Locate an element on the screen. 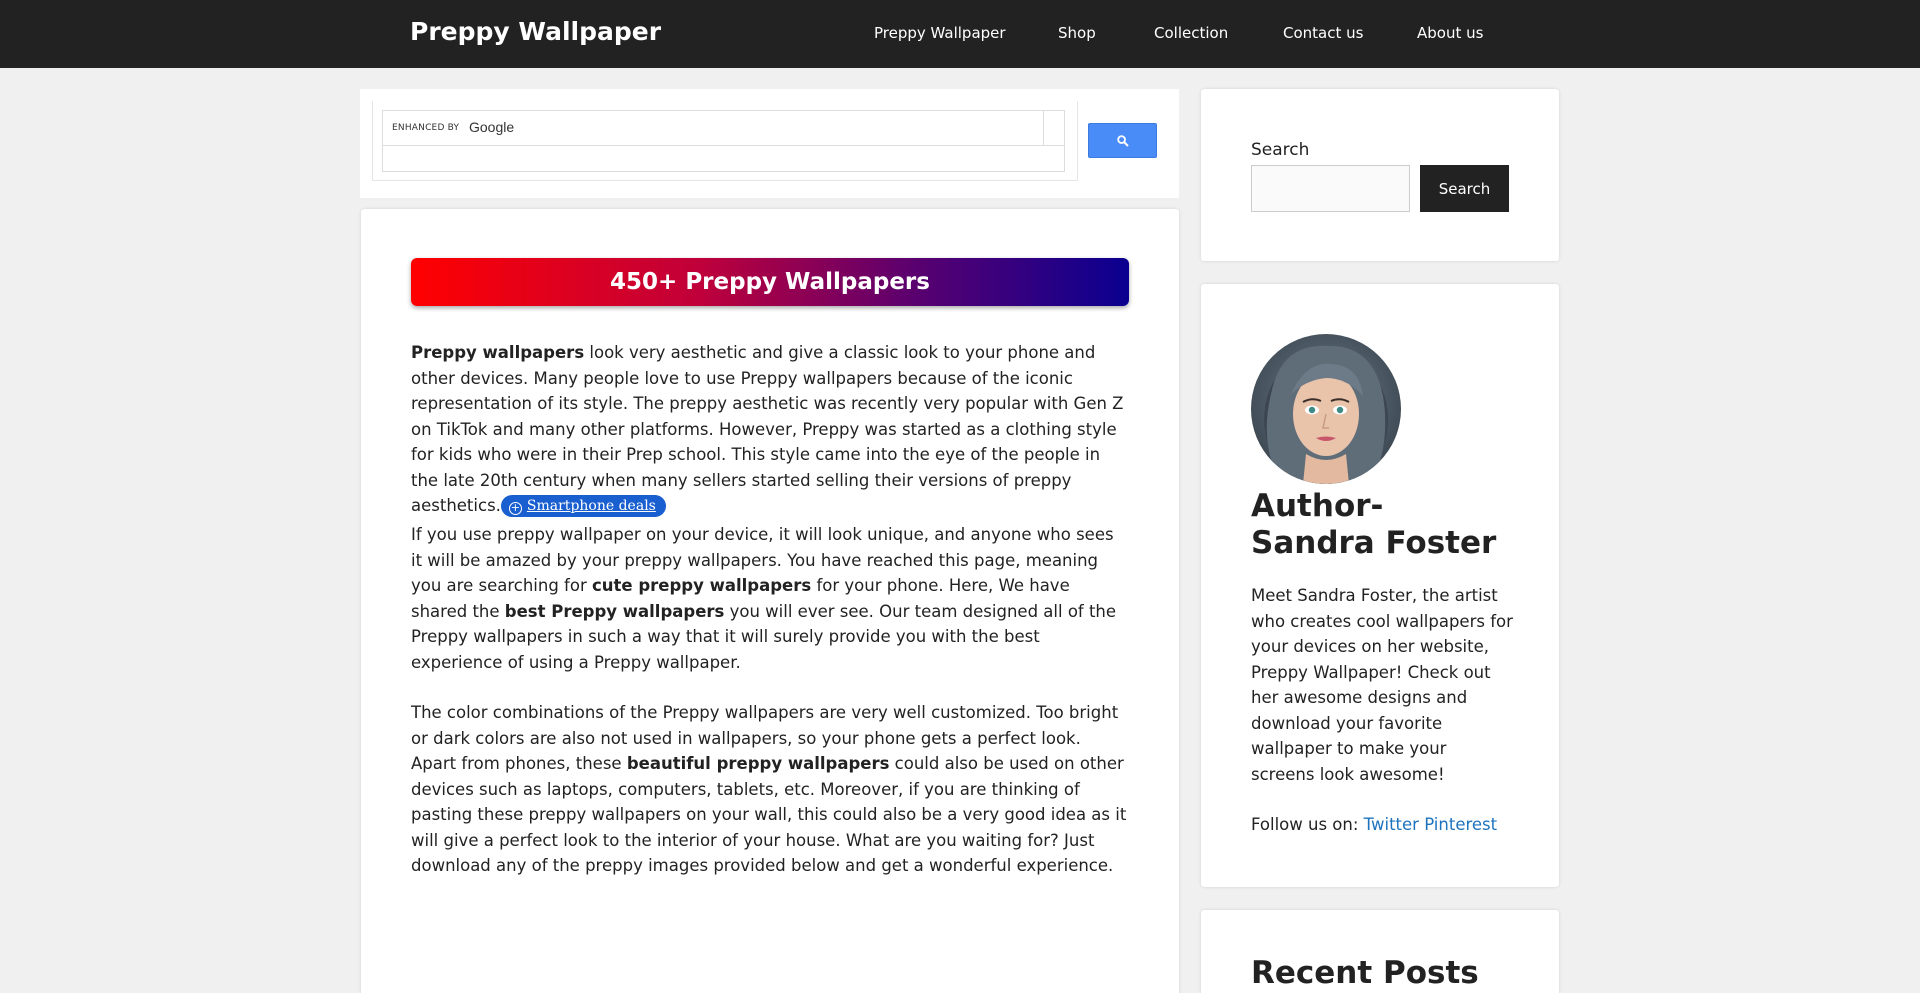 Image resolution: width=1920 pixels, height=993 pixels. sidebar-search-input is located at coordinates (1330, 188).